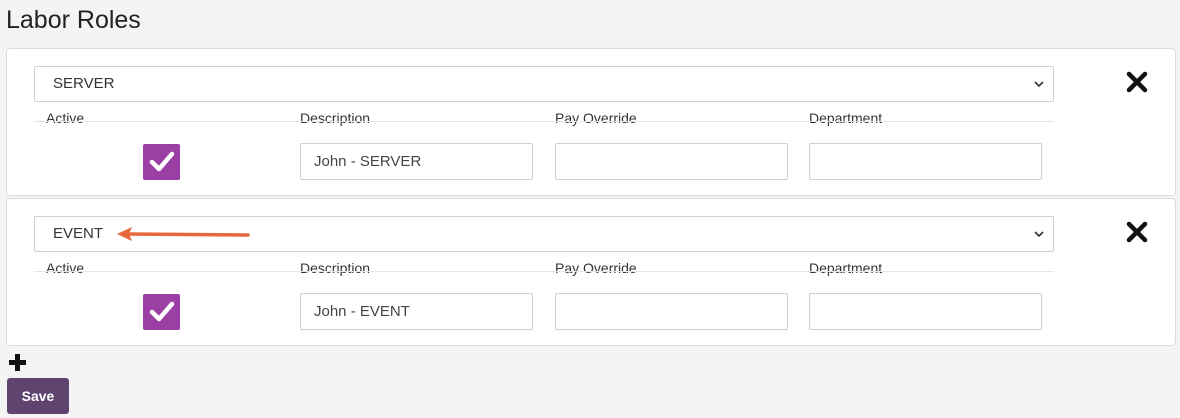  I want to click on plus-icon, so click(17, 362).